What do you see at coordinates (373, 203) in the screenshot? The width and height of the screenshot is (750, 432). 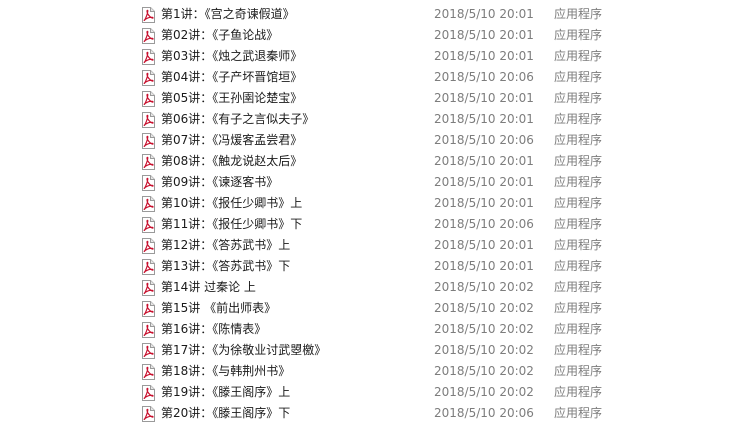 I see `file-row: 第10讲：《报任少卿书》上 2018/5/10 20:01 应用程序` at bounding box center [373, 203].